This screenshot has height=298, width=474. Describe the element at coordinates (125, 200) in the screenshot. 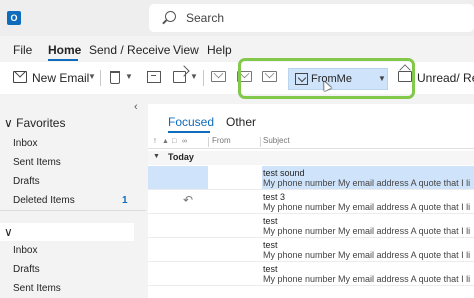

I see `unread-count-badge: 1` at that location.